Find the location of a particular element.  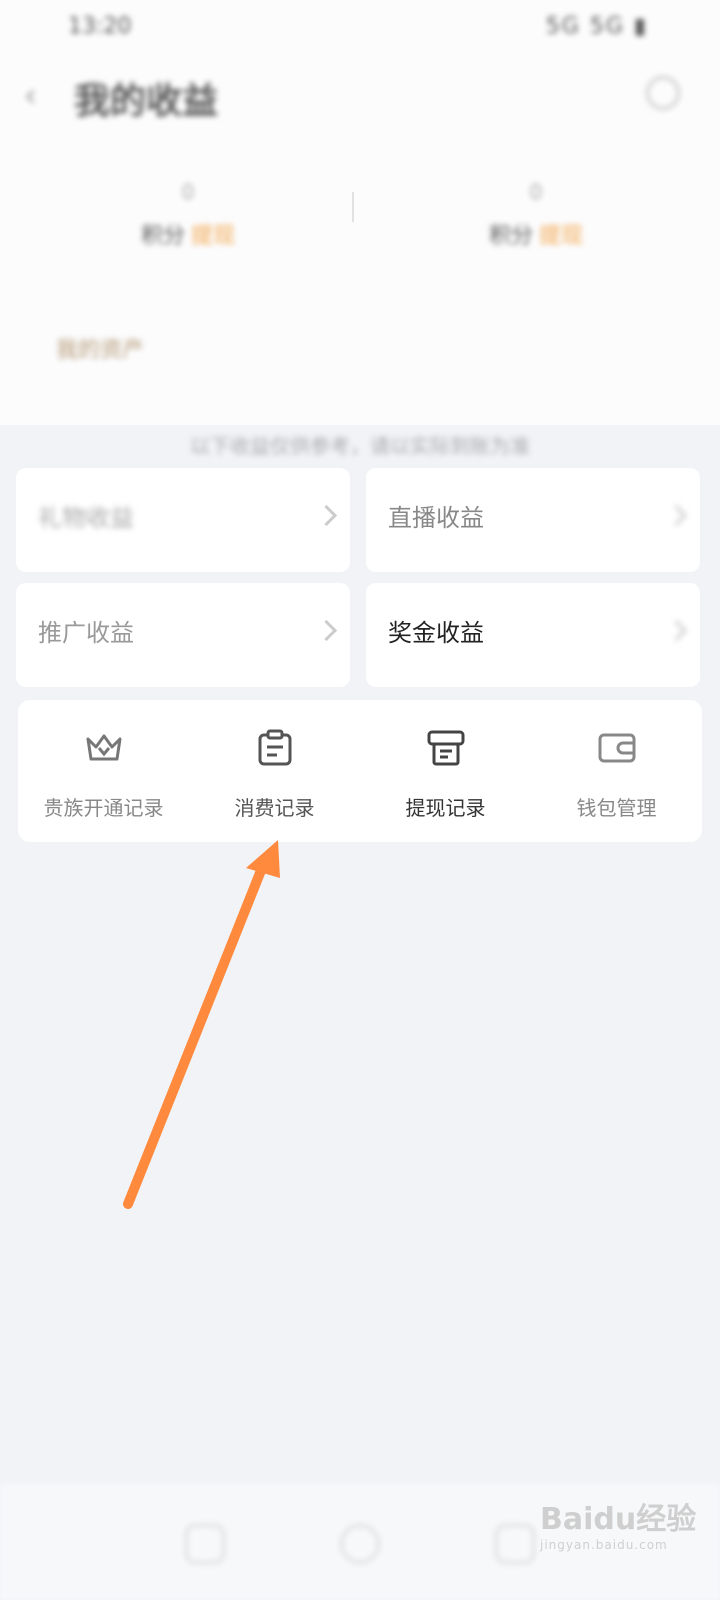

nav-center-icon is located at coordinates (360, 1544).